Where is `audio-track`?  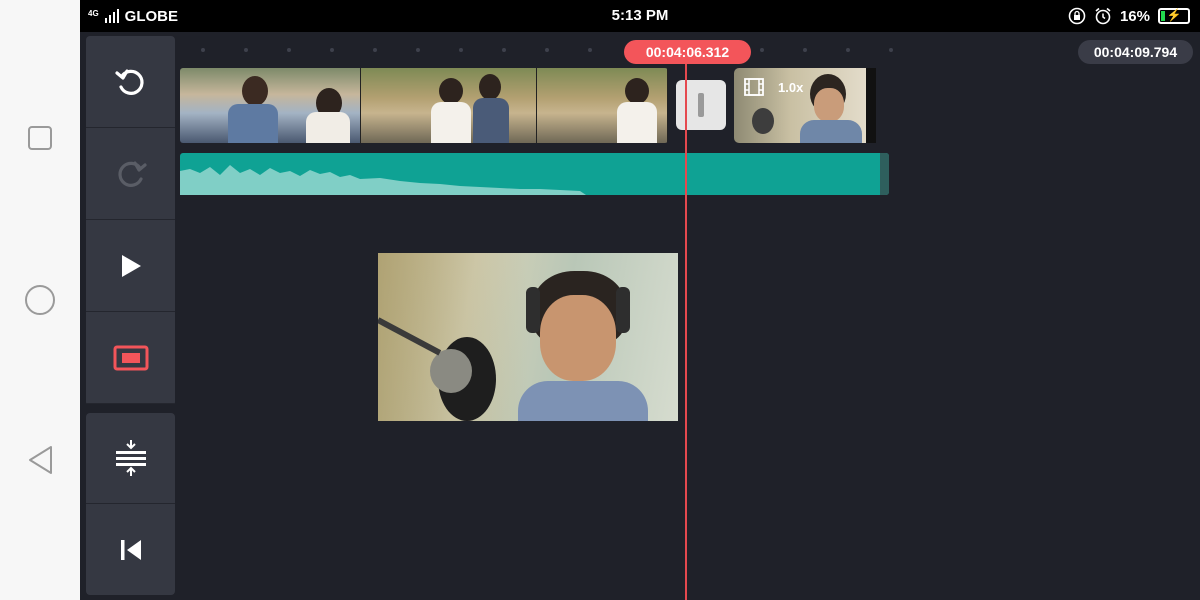 audio-track is located at coordinates (534, 174).